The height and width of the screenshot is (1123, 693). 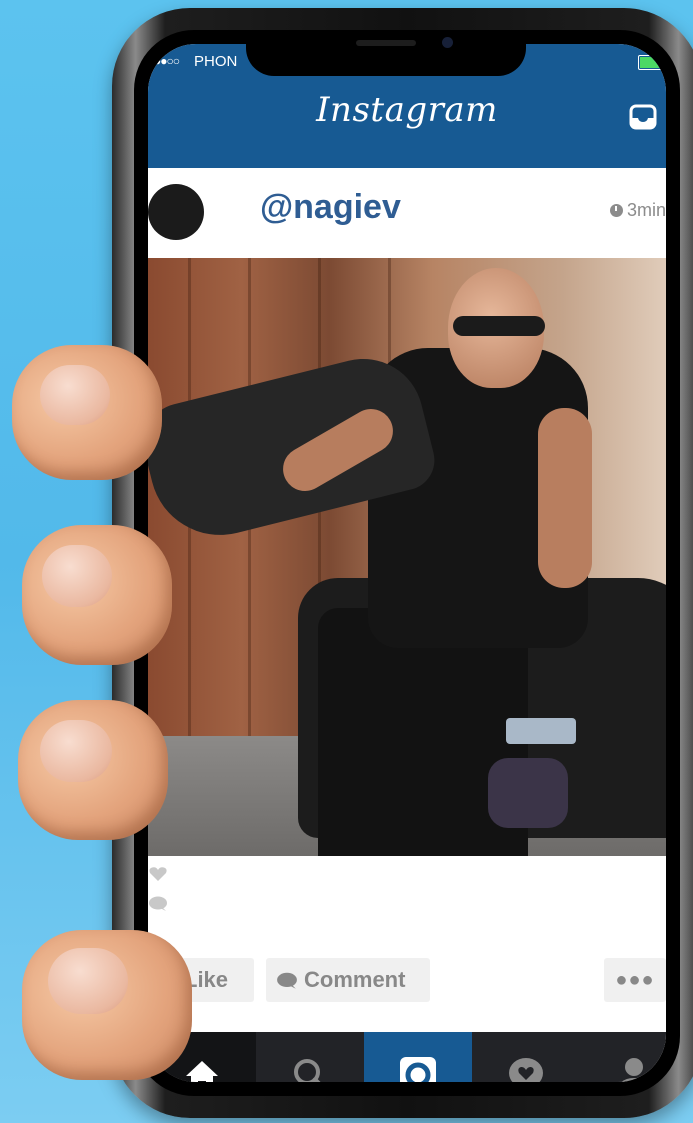 What do you see at coordinates (307, 1070) in the screenshot?
I see `search-icon` at bounding box center [307, 1070].